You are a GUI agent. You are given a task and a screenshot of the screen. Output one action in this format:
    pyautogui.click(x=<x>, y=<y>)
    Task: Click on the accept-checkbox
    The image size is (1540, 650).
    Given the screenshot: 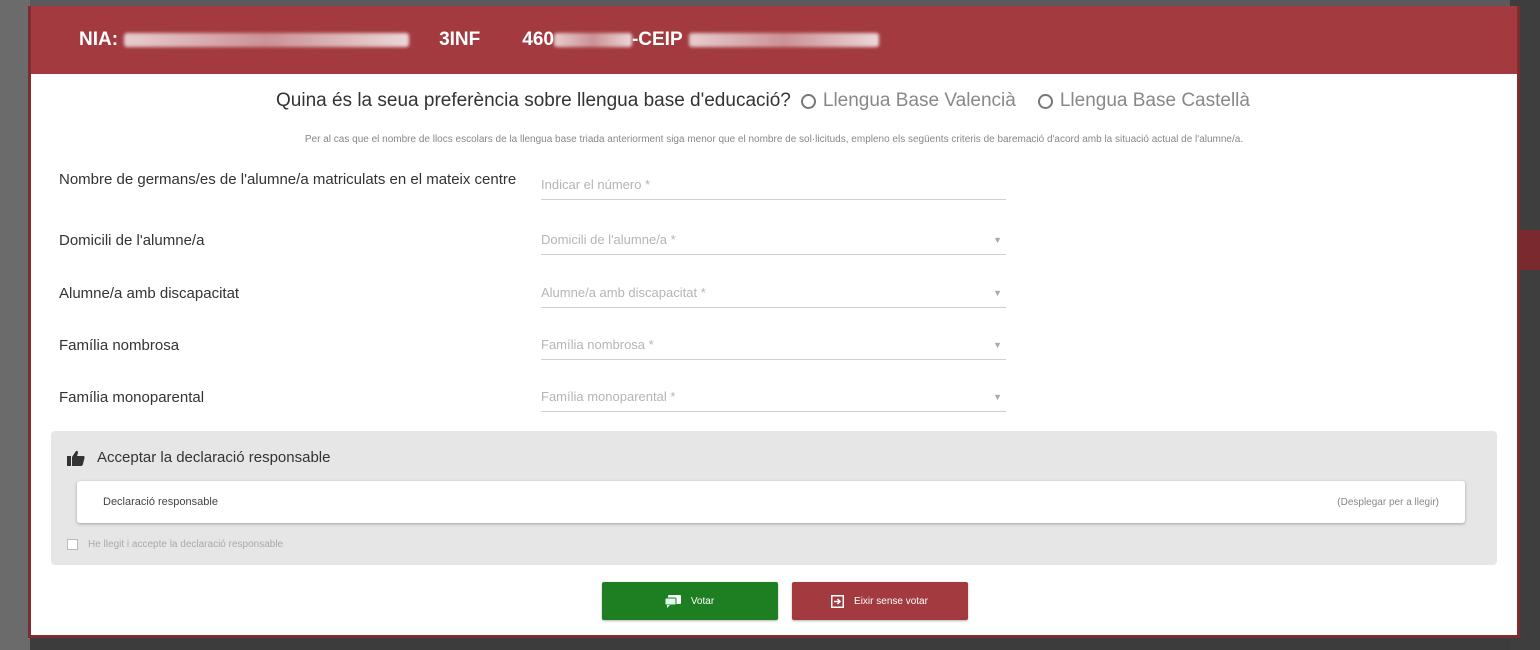 What is the action you would take?
    pyautogui.click(x=72, y=544)
    